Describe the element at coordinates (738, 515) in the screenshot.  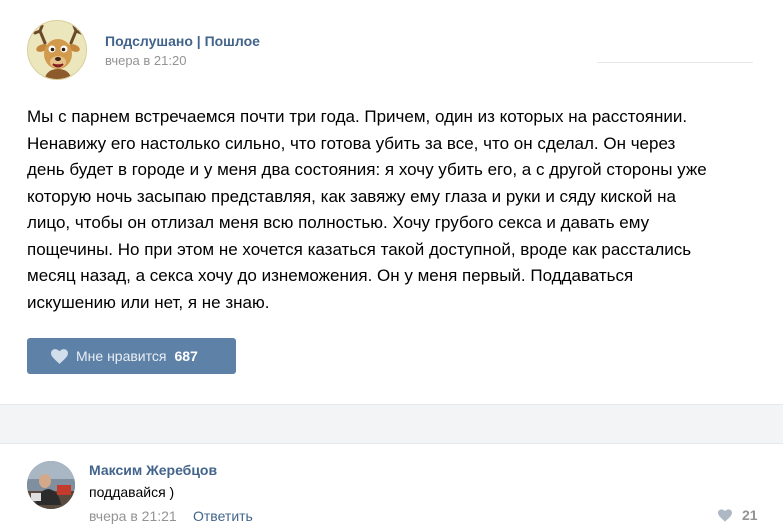
I see `comment-like-button: 21` at that location.